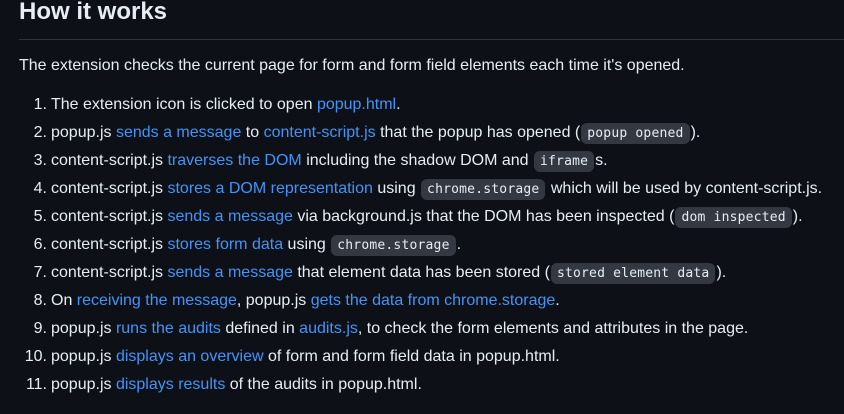 The width and height of the screenshot is (844, 414). I want to click on inline-code: dom inspected, so click(733, 217).